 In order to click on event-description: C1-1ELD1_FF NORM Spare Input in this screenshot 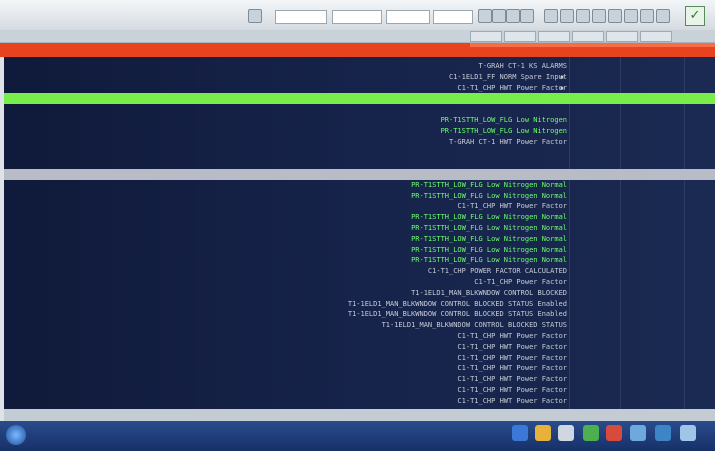, I will do `click(507, 76)`.